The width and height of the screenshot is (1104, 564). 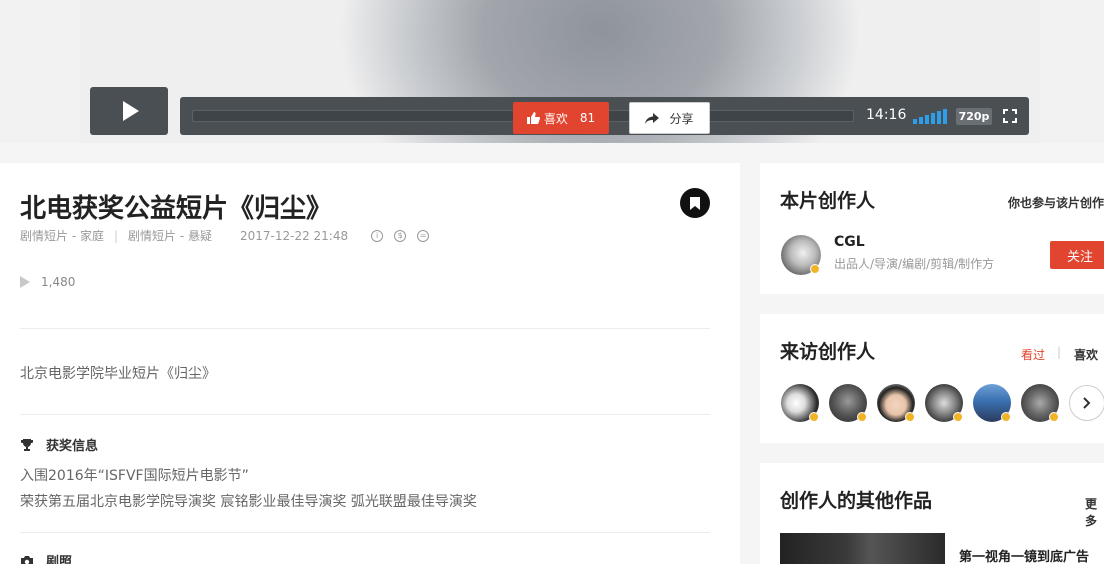 I want to click on like-button: 喜欢 81, so click(x=561, y=118).